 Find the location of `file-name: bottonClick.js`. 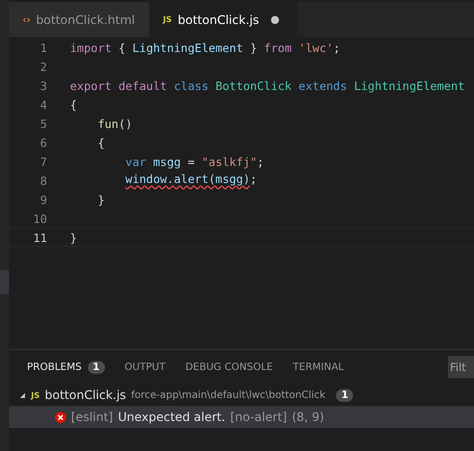

file-name: bottonClick.js is located at coordinates (85, 395).